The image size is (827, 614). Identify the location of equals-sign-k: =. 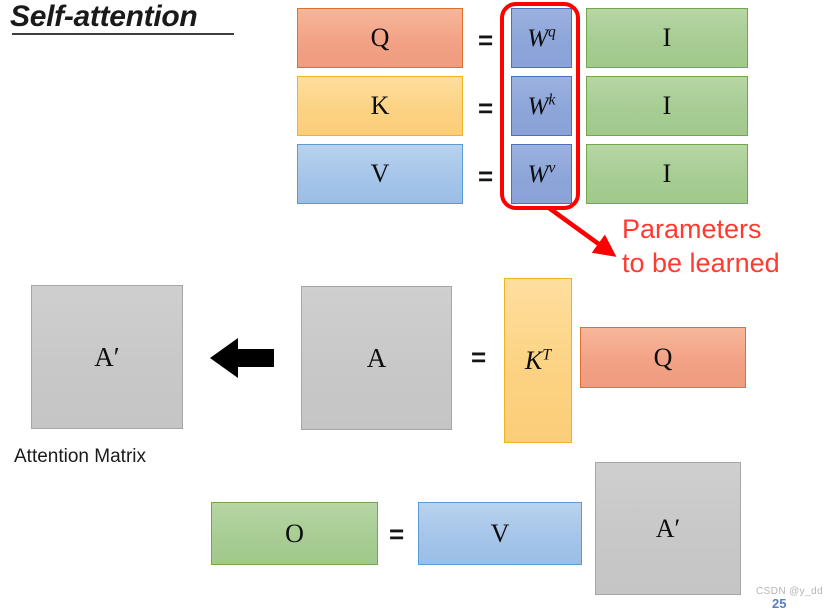
(486, 108).